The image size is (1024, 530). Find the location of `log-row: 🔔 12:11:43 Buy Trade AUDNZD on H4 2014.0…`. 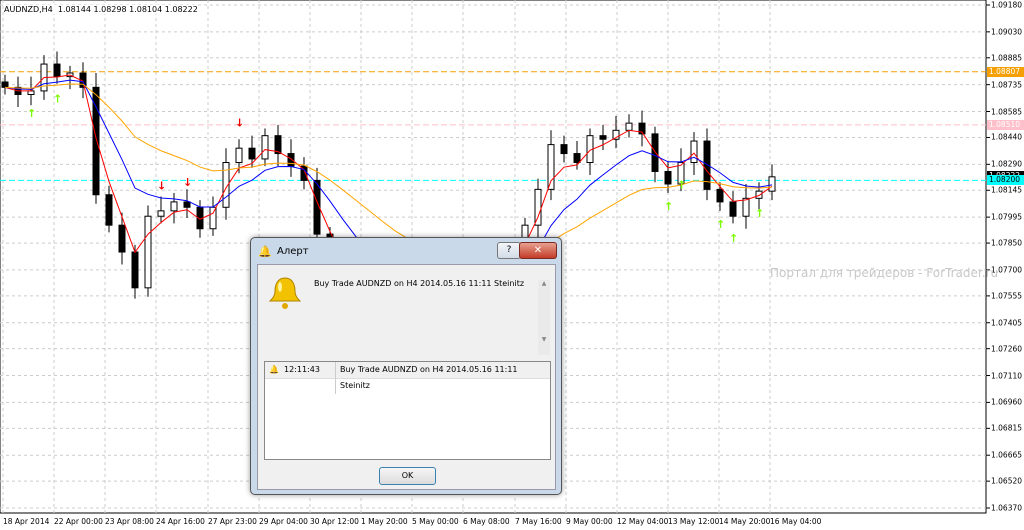

log-row: 🔔 12:11:43 Buy Trade AUDNZD on H4 2014.0… is located at coordinates (407, 378).